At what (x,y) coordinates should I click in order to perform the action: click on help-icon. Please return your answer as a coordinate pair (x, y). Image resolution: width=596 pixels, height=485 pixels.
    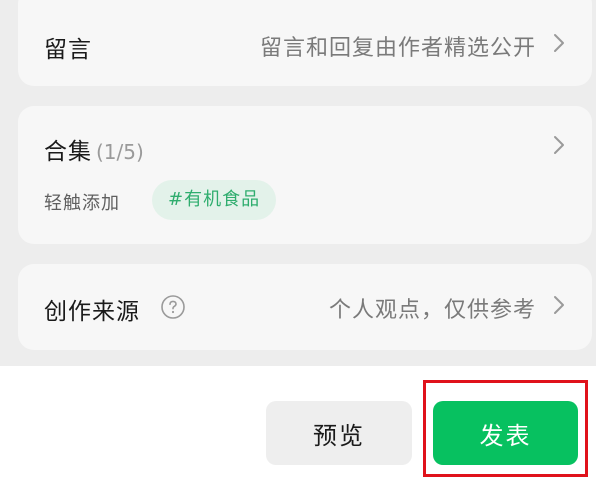
    Looking at the image, I should click on (173, 307).